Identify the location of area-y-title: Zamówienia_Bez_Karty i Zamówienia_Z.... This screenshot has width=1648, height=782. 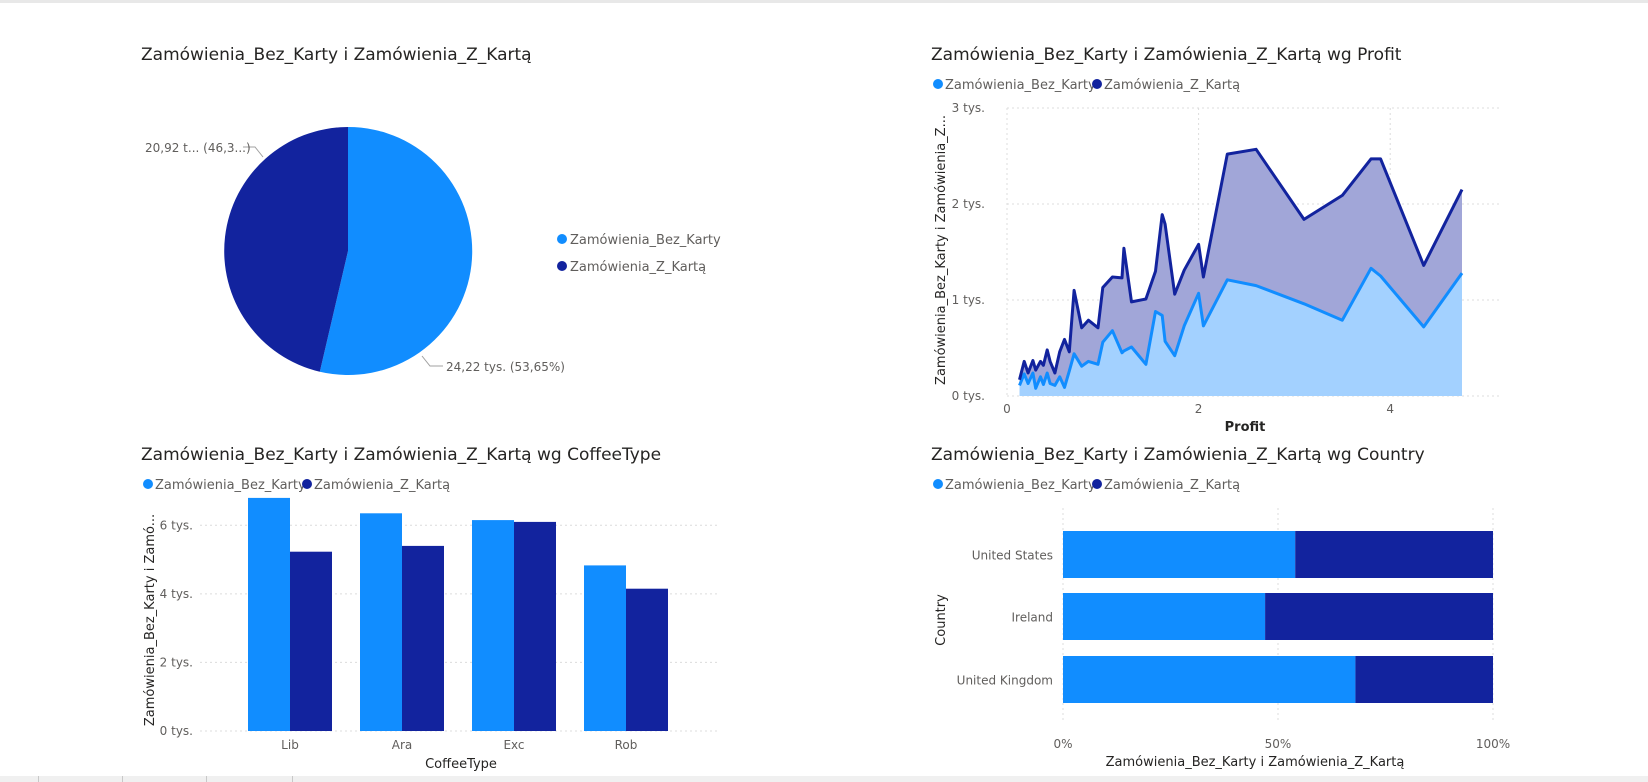
(941, 250).